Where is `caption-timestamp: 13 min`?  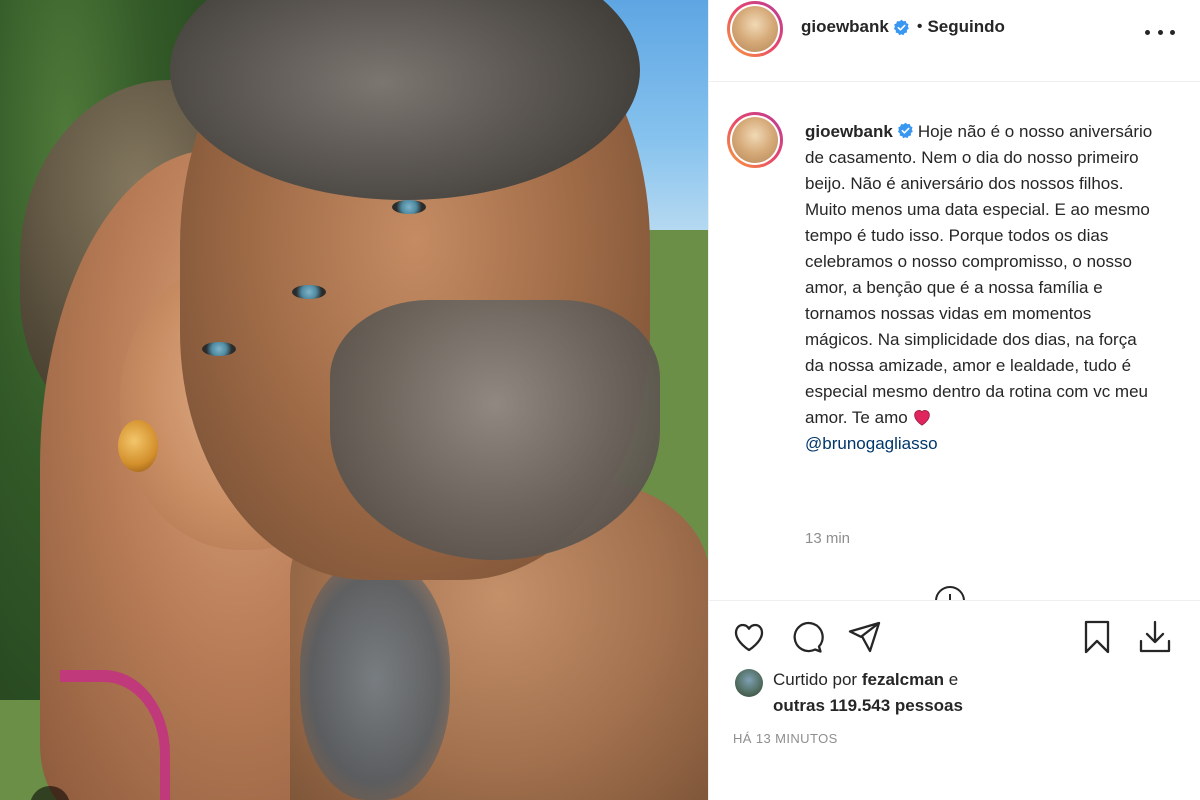
caption-timestamp: 13 min is located at coordinates (828, 538).